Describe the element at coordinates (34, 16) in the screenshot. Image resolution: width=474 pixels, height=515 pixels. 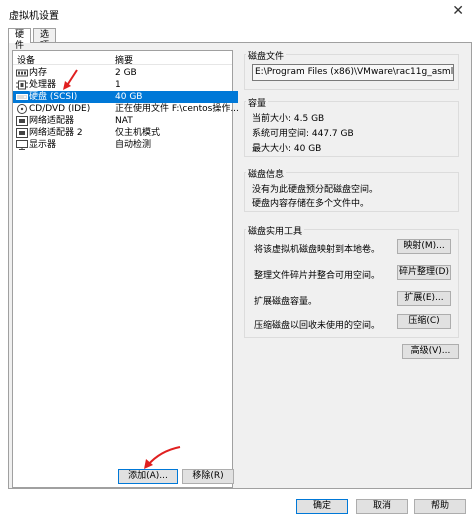
I see `window-title: 虚拟机设置` at that location.